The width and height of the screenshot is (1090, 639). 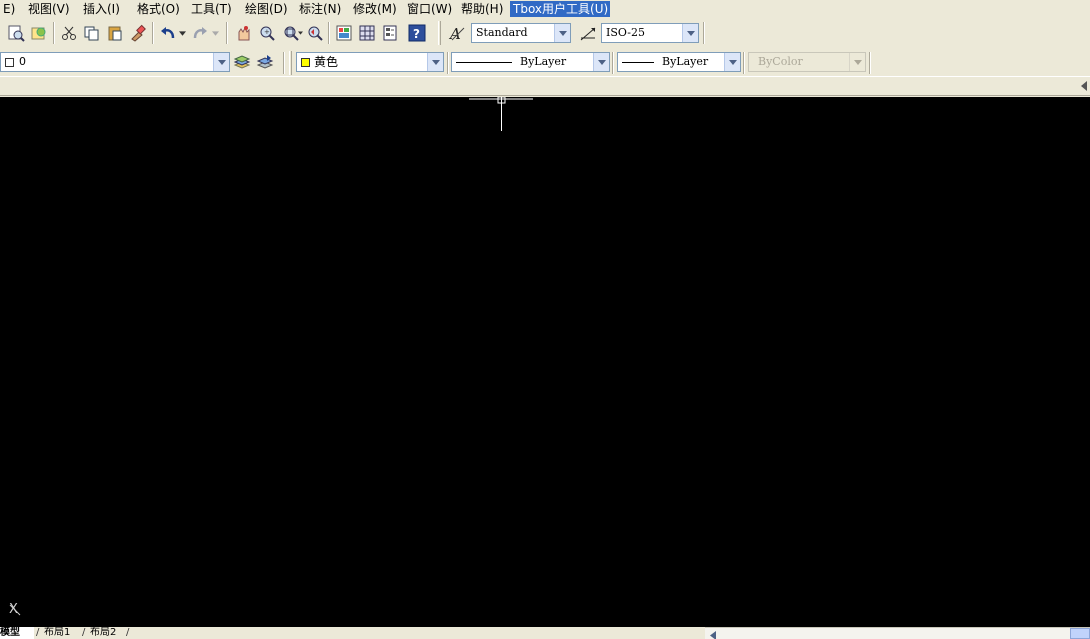 I want to click on layers-properties-toolbar: 0 黄色 ByLayer ByLayer ByColor, so click(x=545, y=62).